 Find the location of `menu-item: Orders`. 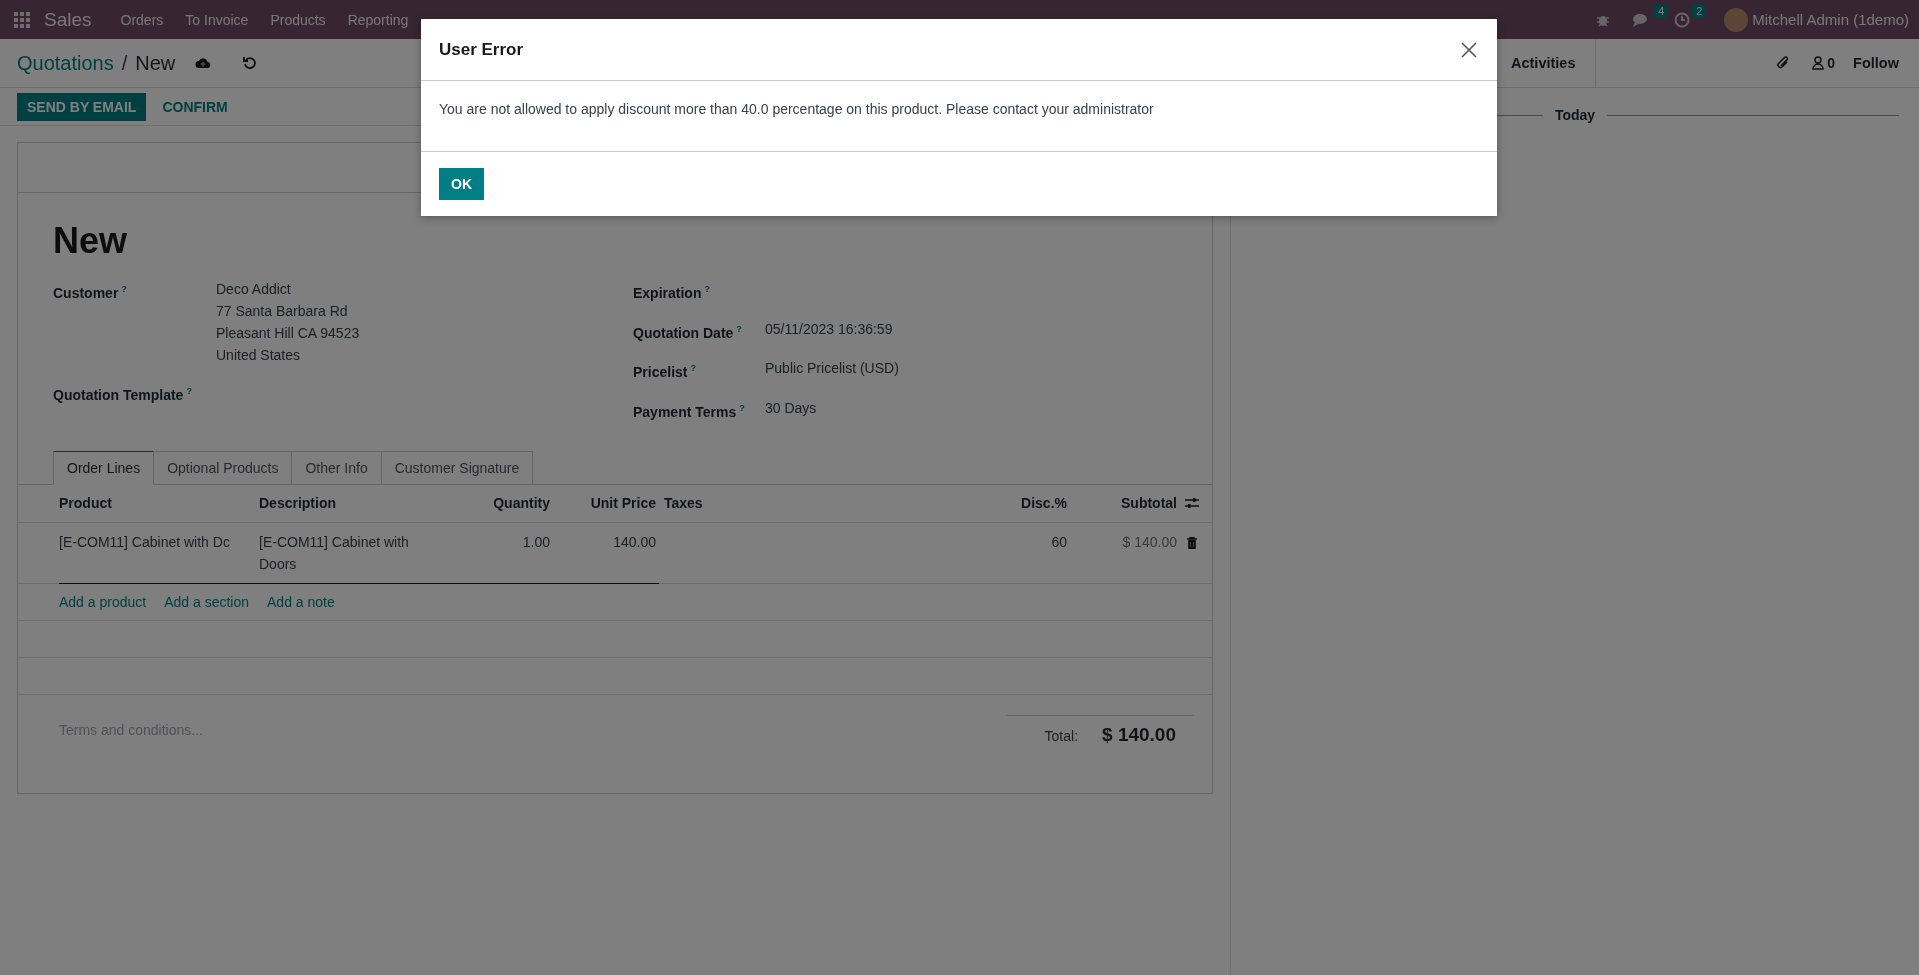

menu-item: Orders is located at coordinates (142, 19).